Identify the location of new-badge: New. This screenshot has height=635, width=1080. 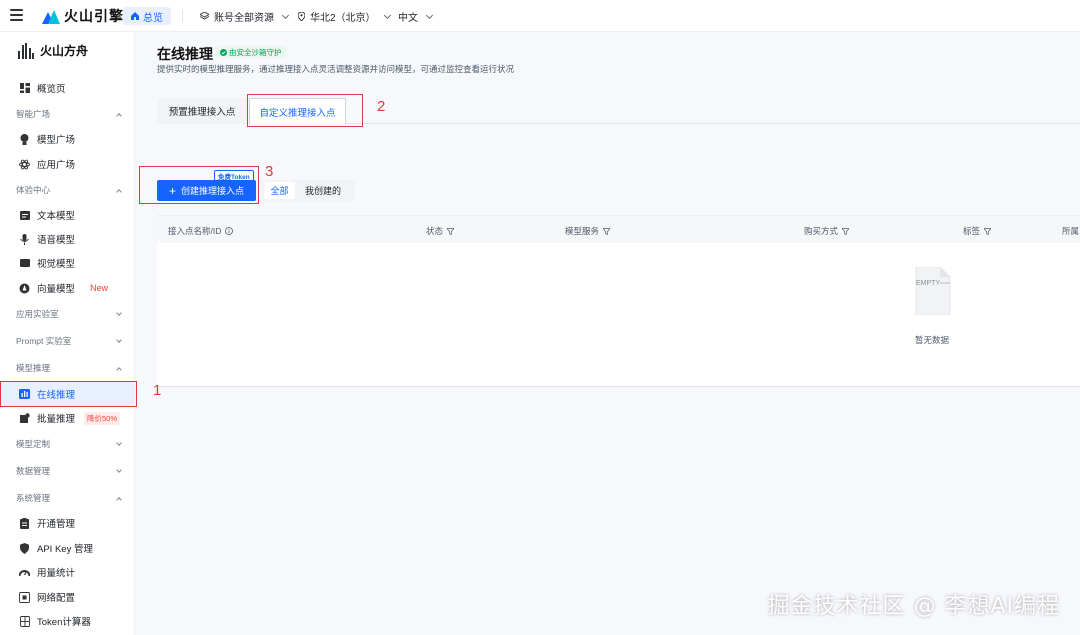
(99, 288).